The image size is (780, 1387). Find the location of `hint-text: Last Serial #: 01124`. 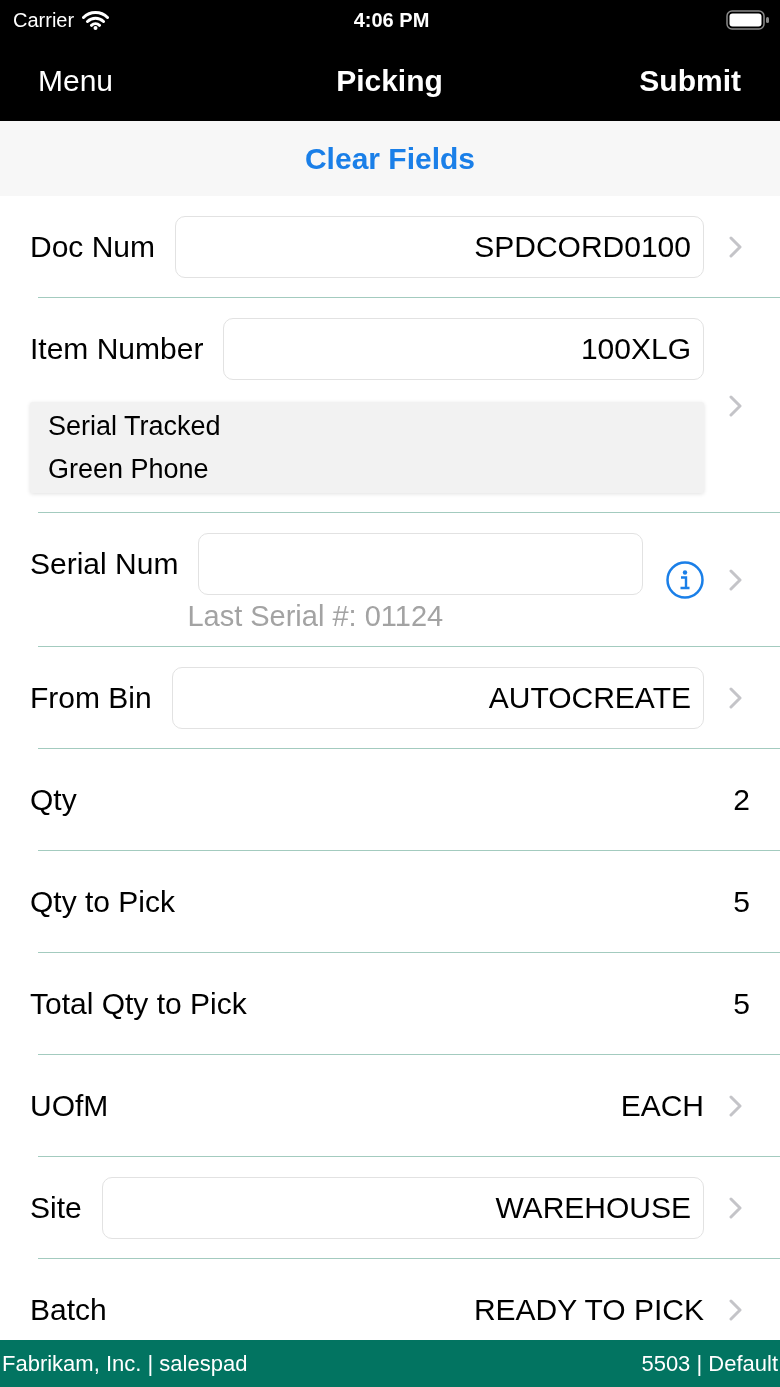

hint-text: Last Serial #: 01124 is located at coordinates (315, 616).